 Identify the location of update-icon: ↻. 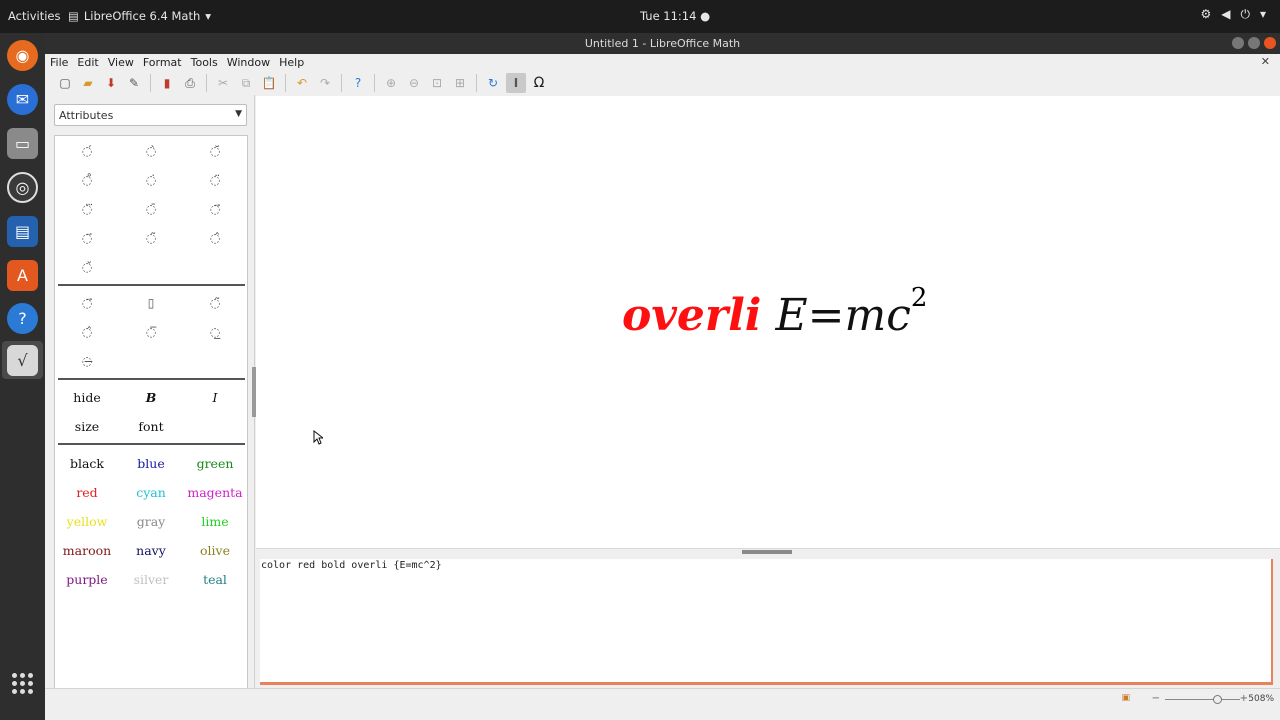
(493, 83).